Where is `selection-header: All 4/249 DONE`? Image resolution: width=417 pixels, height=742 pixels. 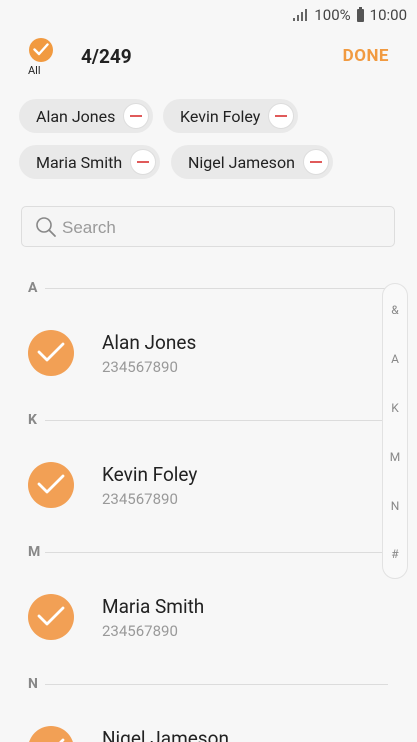
selection-header: All 4/249 DONE is located at coordinates (208, 59).